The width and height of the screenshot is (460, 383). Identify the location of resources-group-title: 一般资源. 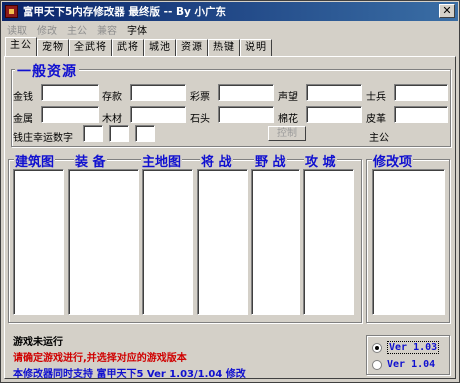
(47, 71).